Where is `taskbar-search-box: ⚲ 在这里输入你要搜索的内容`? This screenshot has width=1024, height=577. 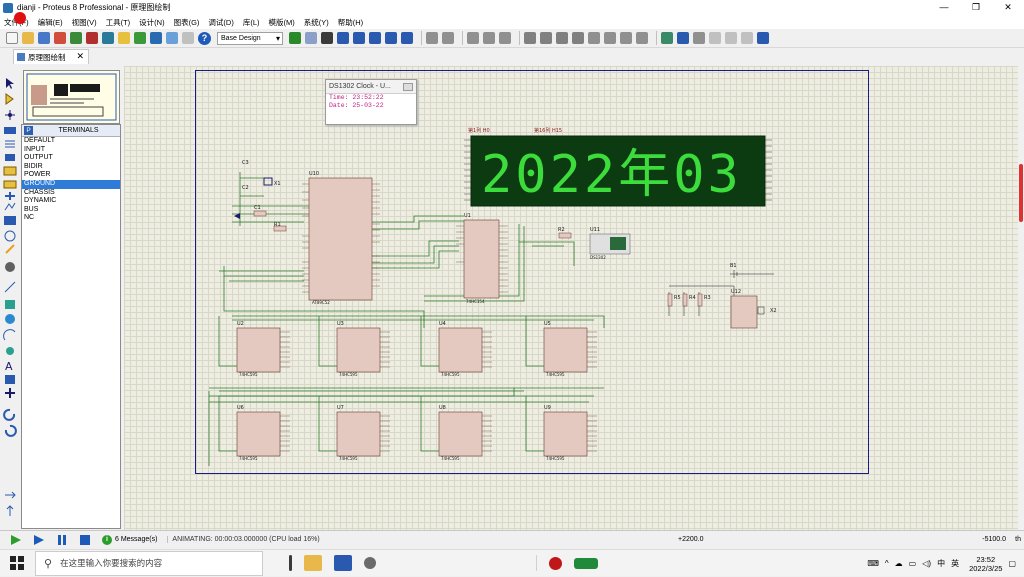
taskbar-search-box: ⚲ 在这里输入你要搜索的内容 is located at coordinates (149, 563).